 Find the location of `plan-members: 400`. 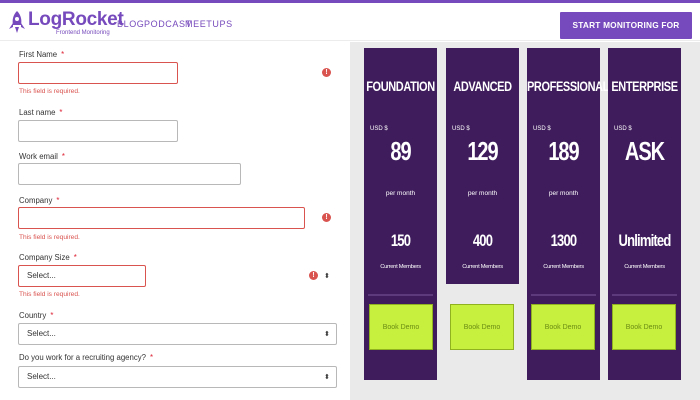

plan-members: 400 is located at coordinates (482, 240).